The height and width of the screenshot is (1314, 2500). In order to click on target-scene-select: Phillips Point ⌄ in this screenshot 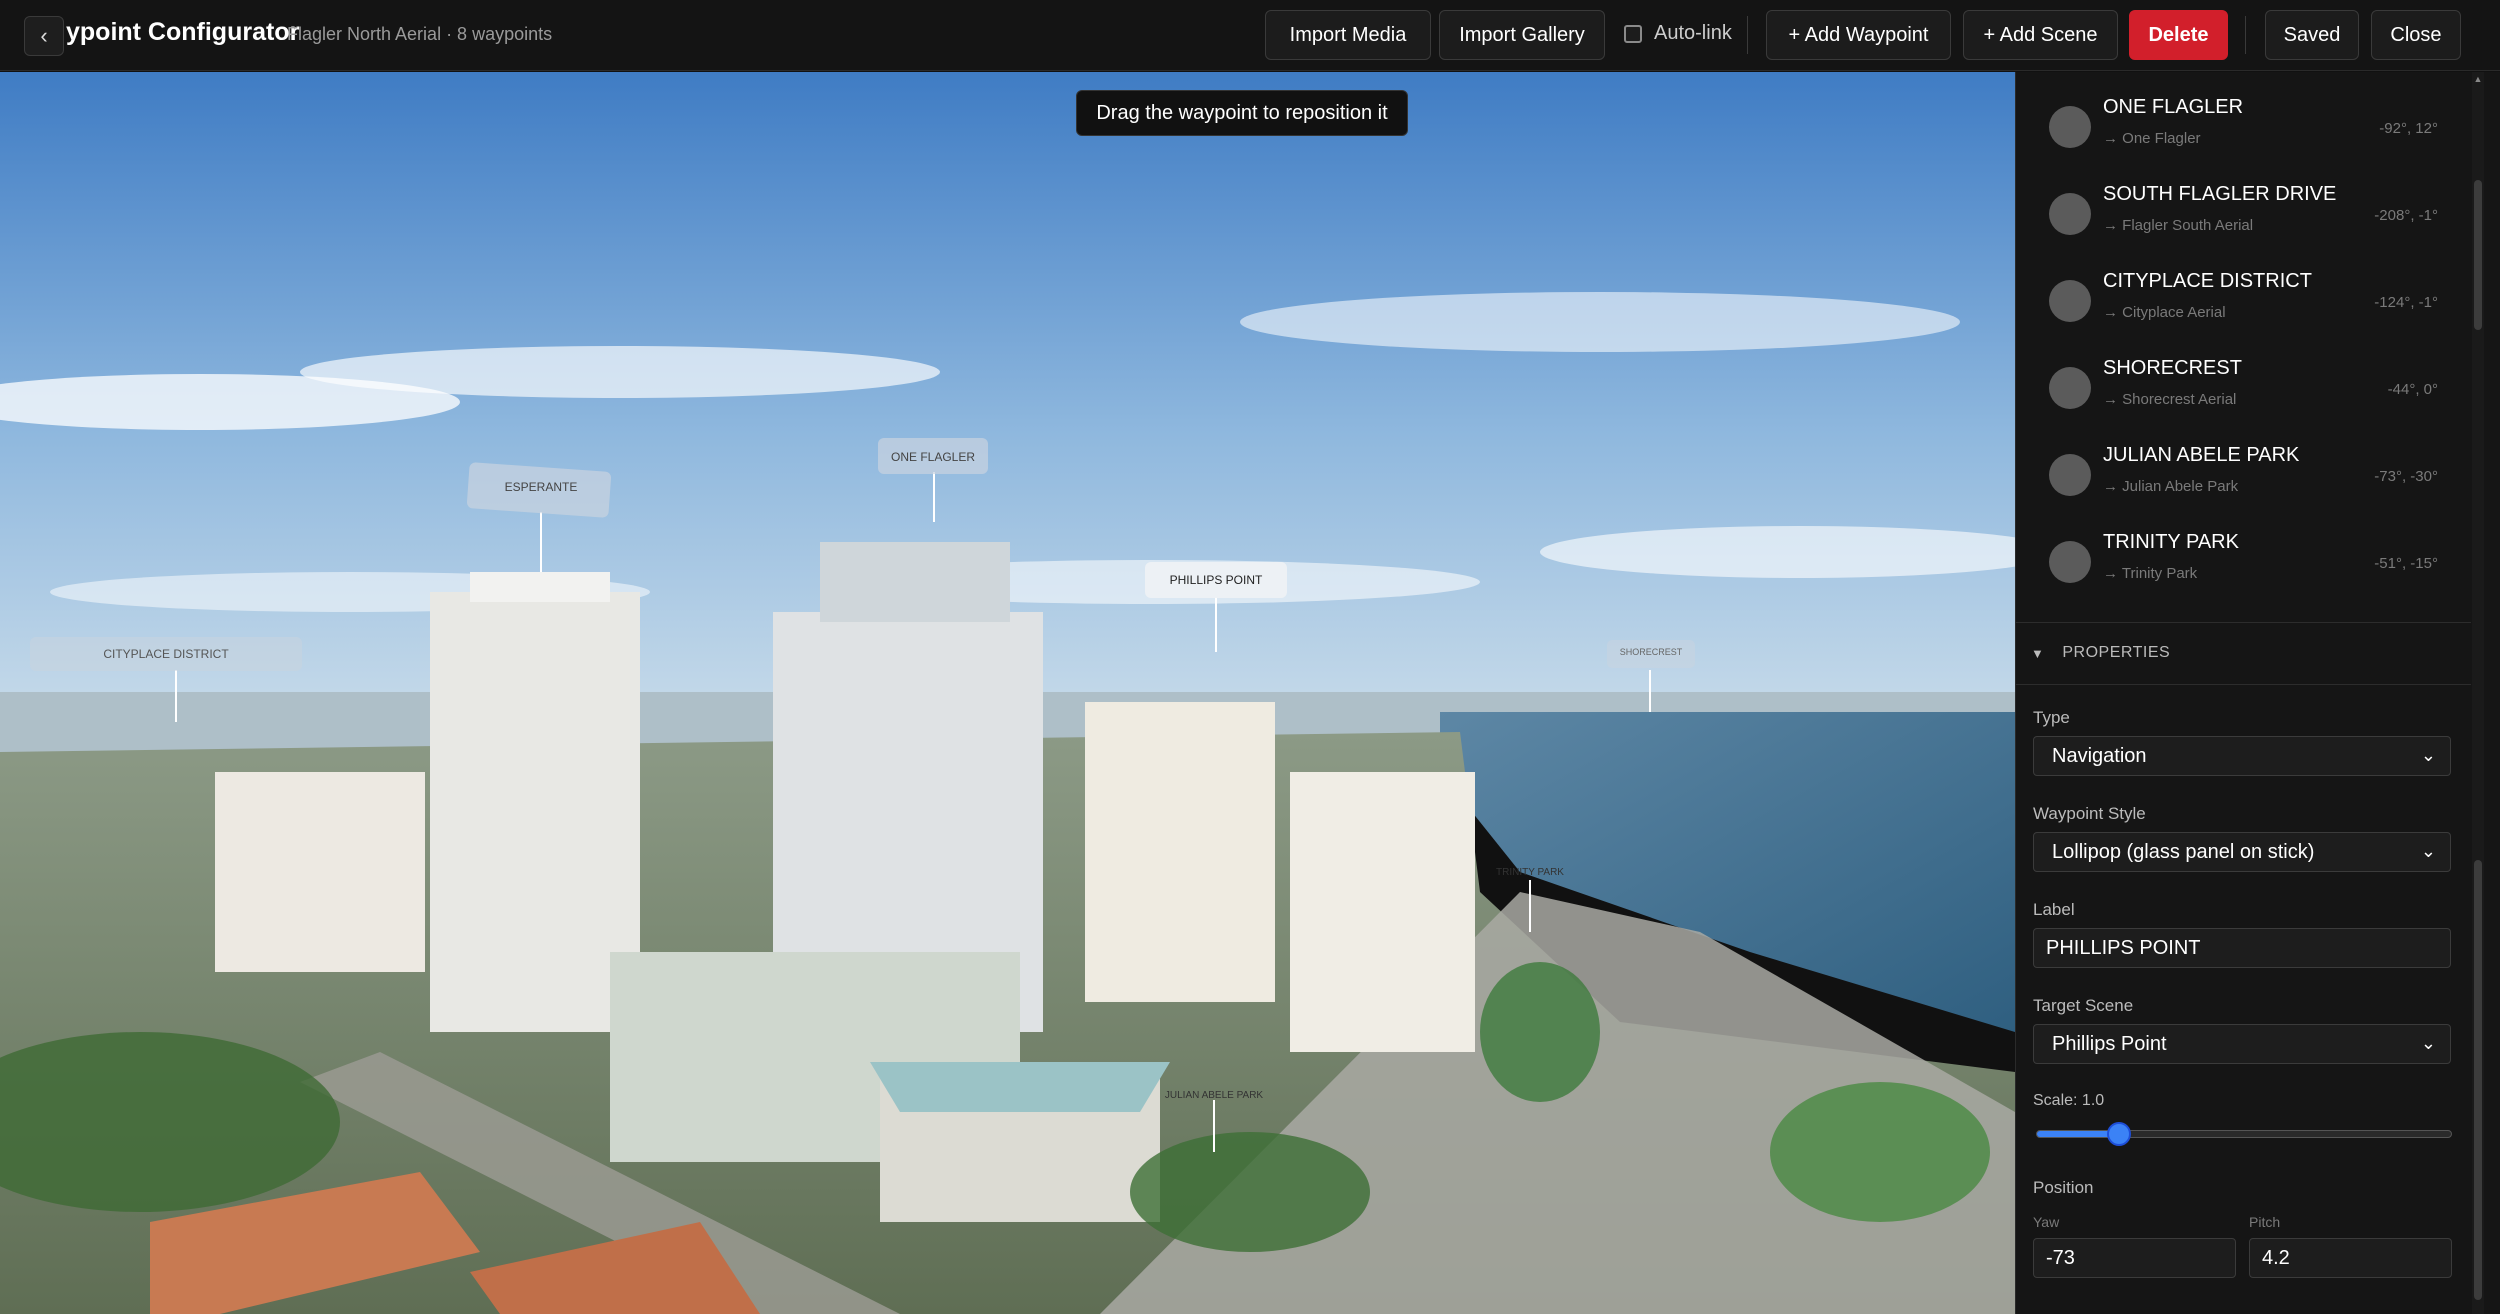, I will do `click(2242, 1044)`.